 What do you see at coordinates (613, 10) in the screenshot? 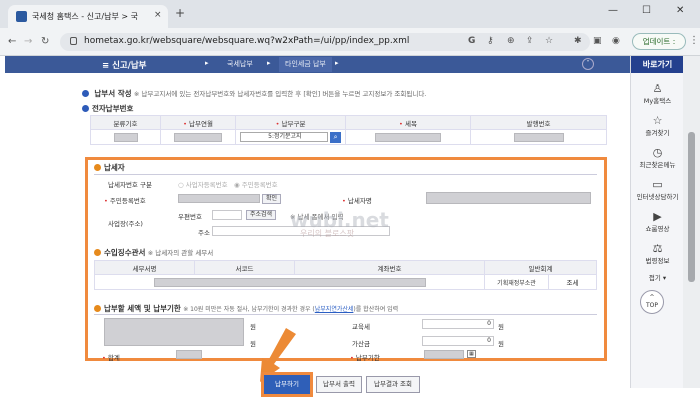
I see `minimize-icon: —` at bounding box center [613, 10].